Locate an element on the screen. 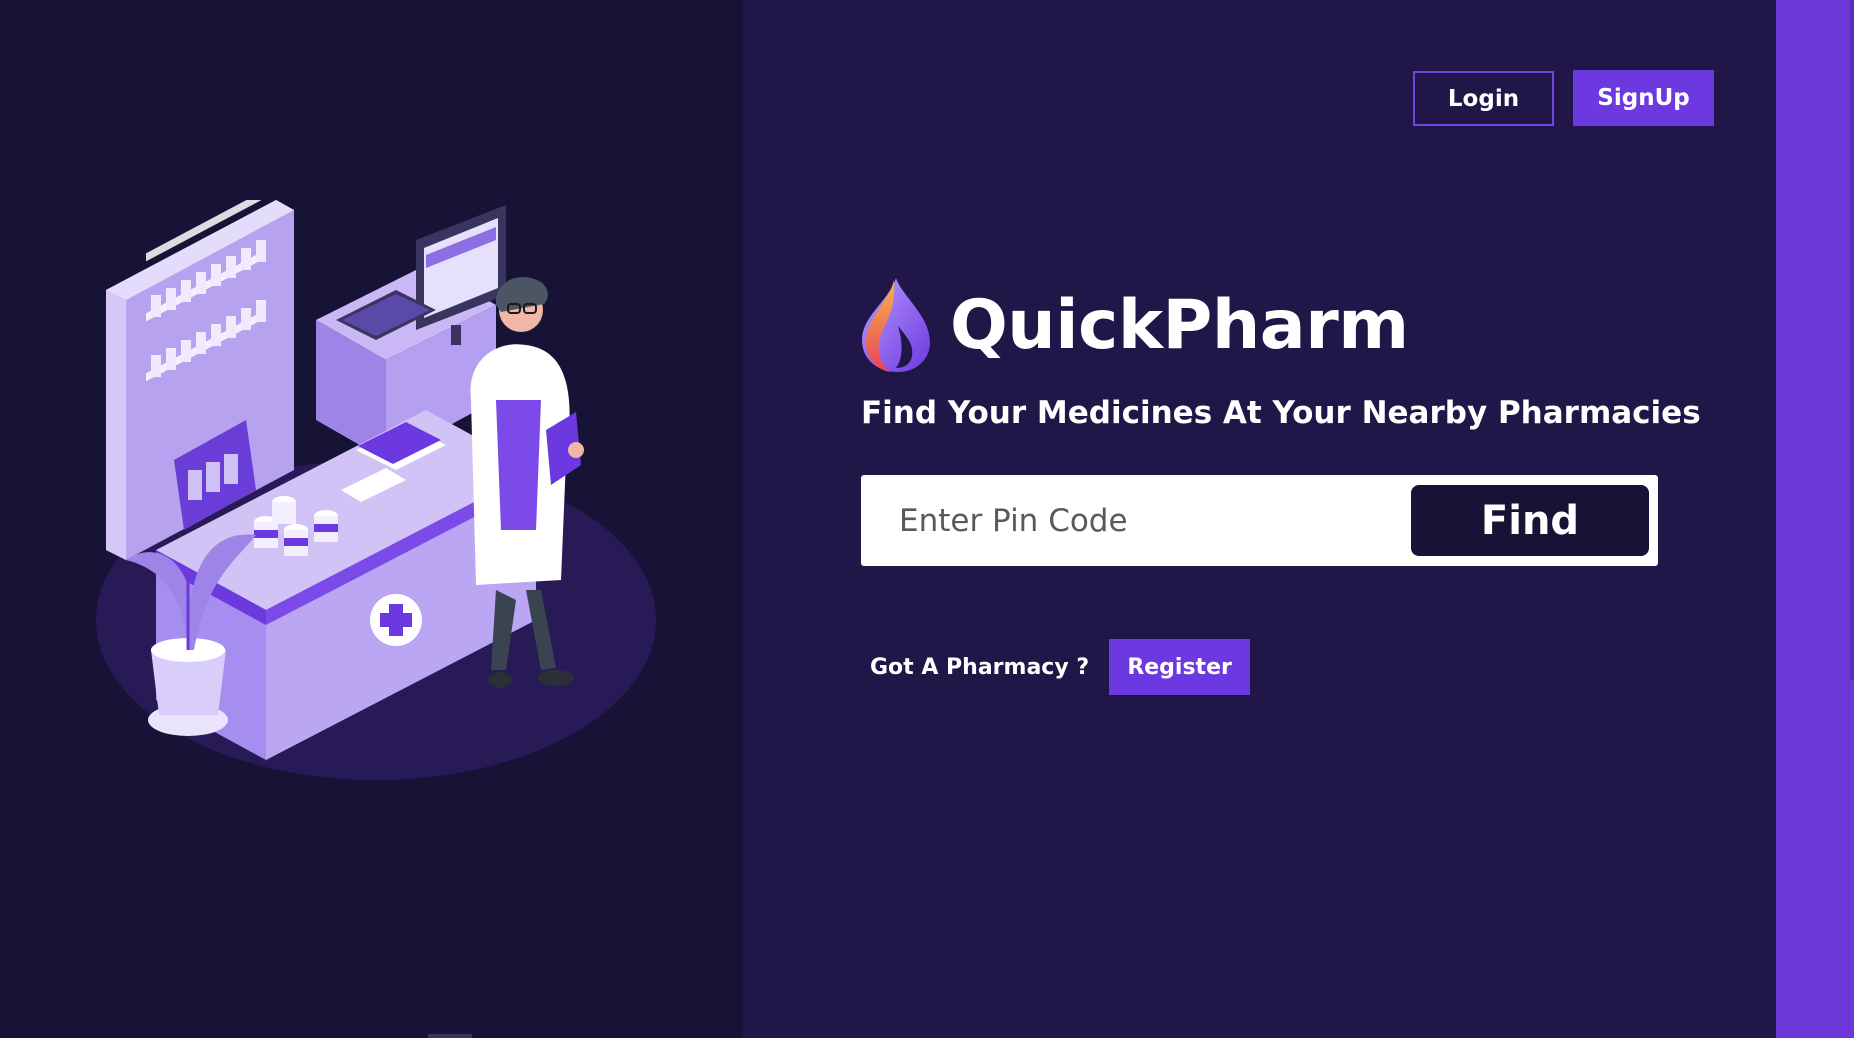  pin-search-box: Find is located at coordinates (1259, 520).